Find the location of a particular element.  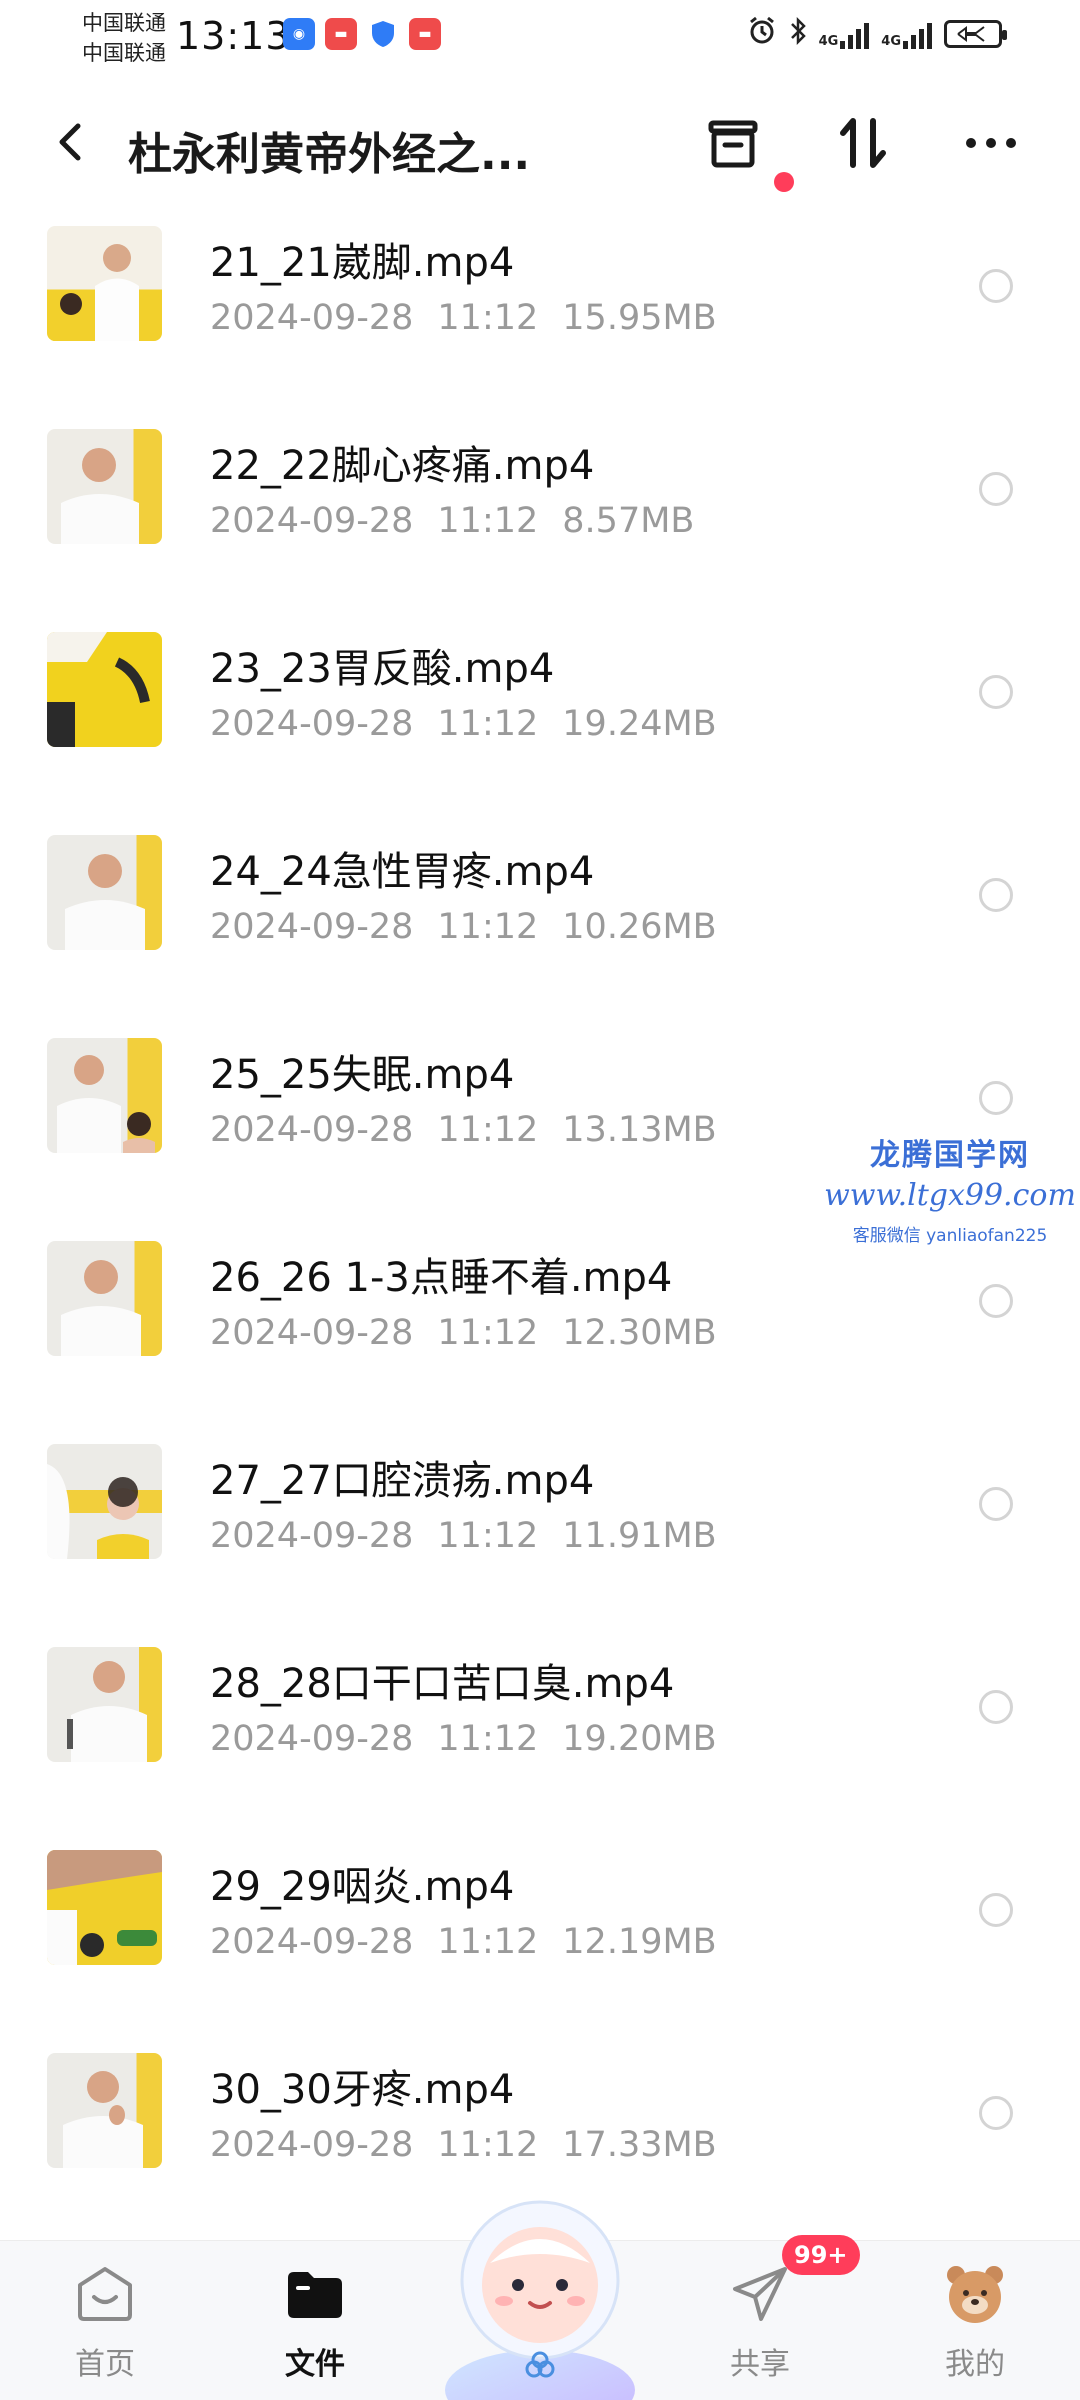

file-meta: 2024-09-28 11:12 19.20MB is located at coordinates (475, 1739).